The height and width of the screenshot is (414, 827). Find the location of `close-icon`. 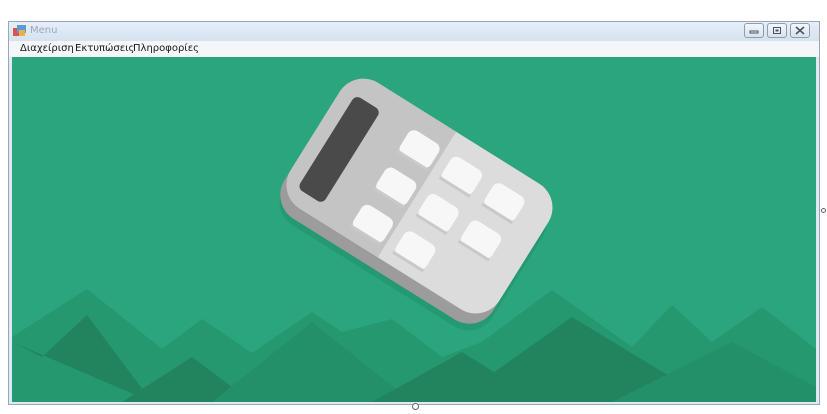

close-icon is located at coordinates (800, 30).